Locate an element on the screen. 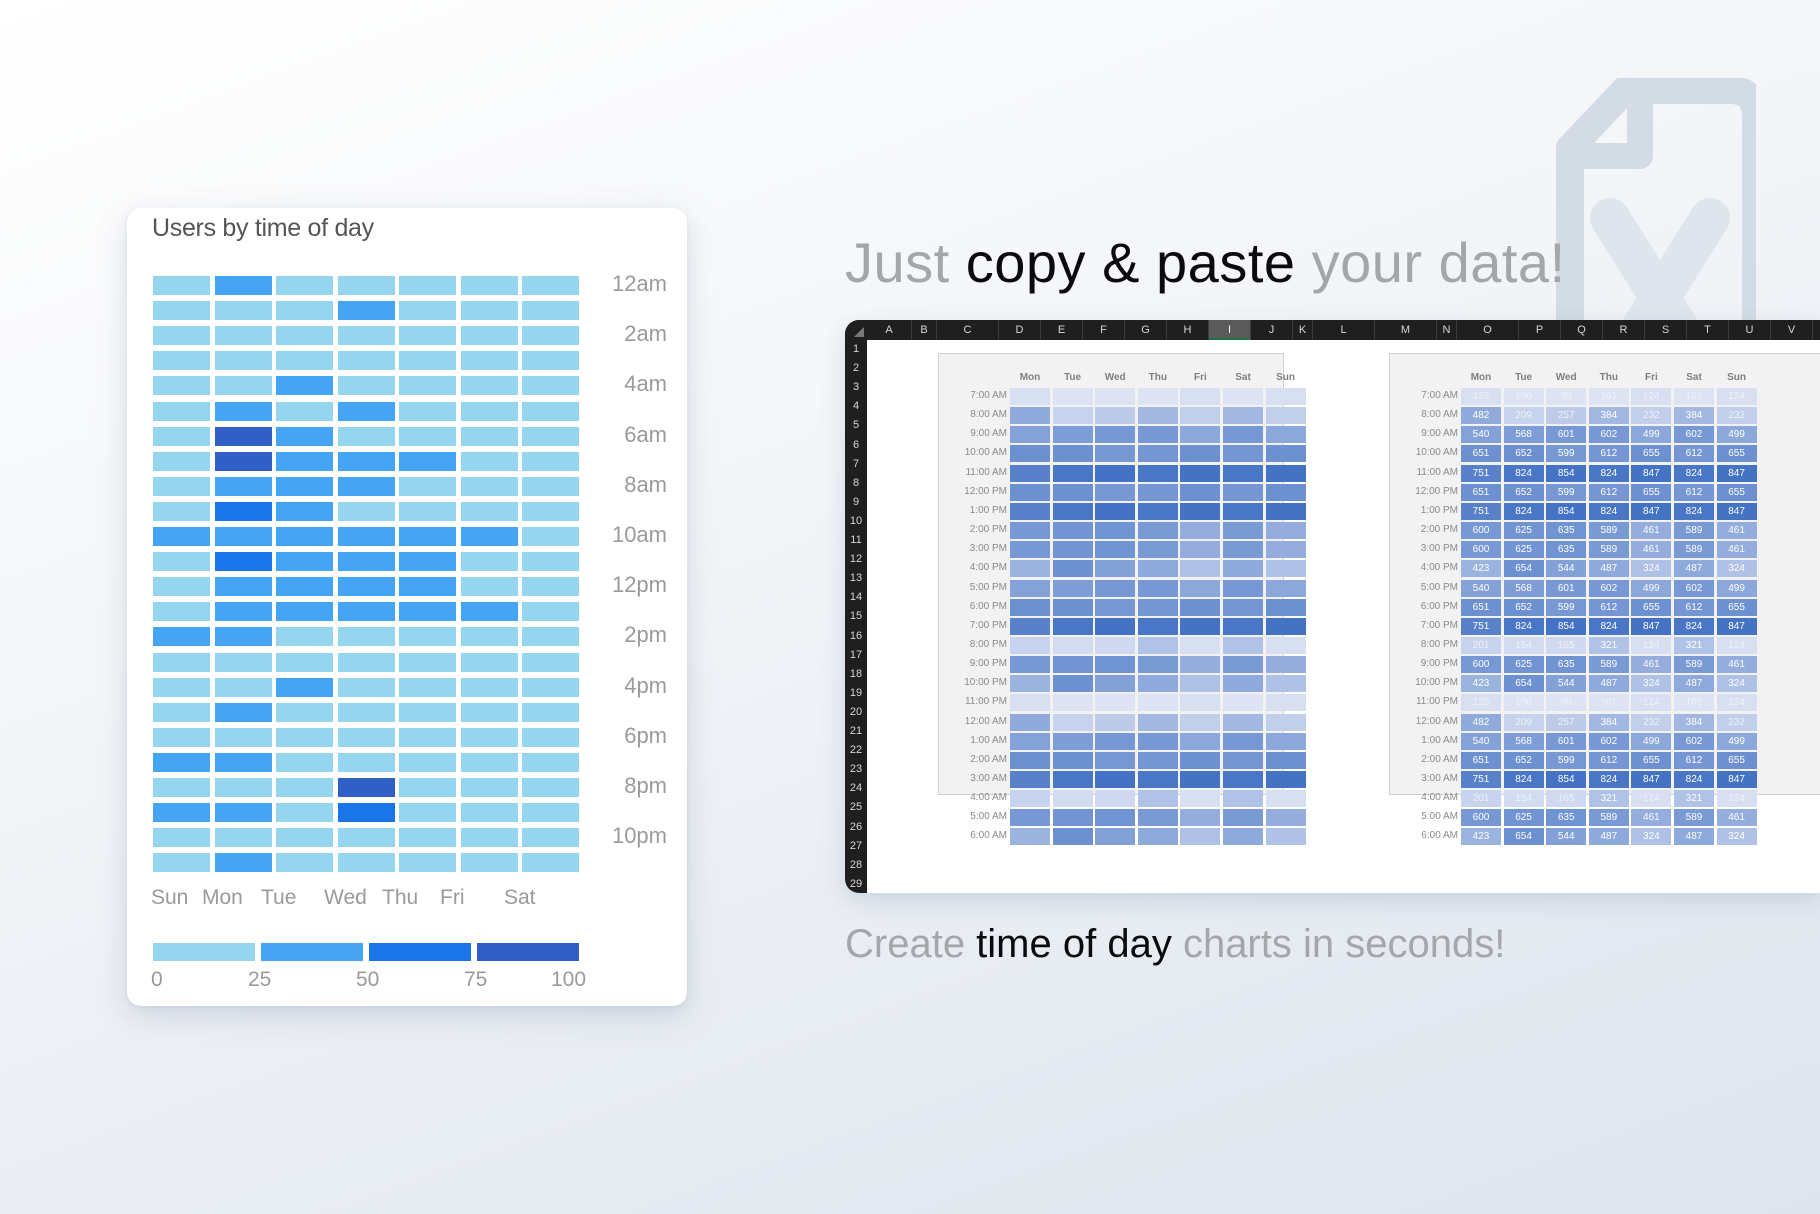 This screenshot has width=1820, height=1214. row-header: 21 is located at coordinates (856, 731).